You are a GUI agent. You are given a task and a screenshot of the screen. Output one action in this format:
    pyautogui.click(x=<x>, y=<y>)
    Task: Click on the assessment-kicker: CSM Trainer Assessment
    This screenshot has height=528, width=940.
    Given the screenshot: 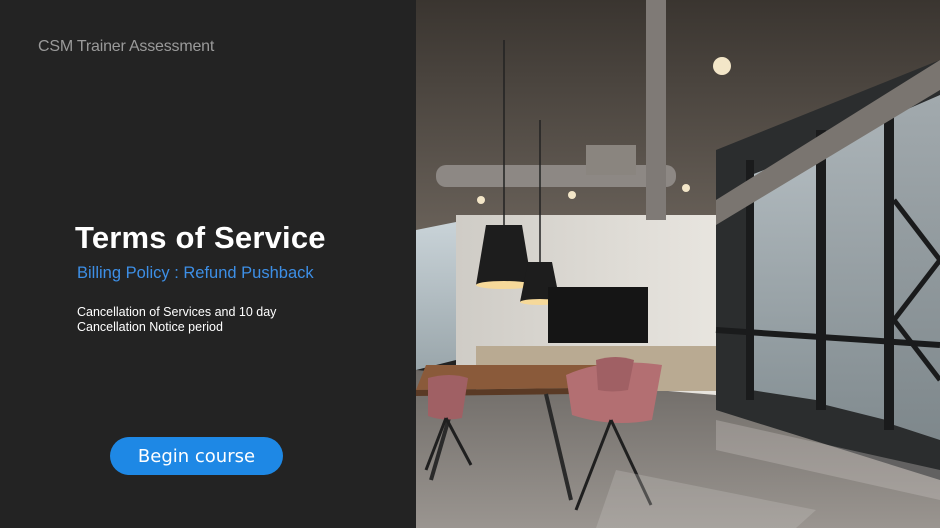 What is the action you would take?
    pyautogui.click(x=126, y=46)
    